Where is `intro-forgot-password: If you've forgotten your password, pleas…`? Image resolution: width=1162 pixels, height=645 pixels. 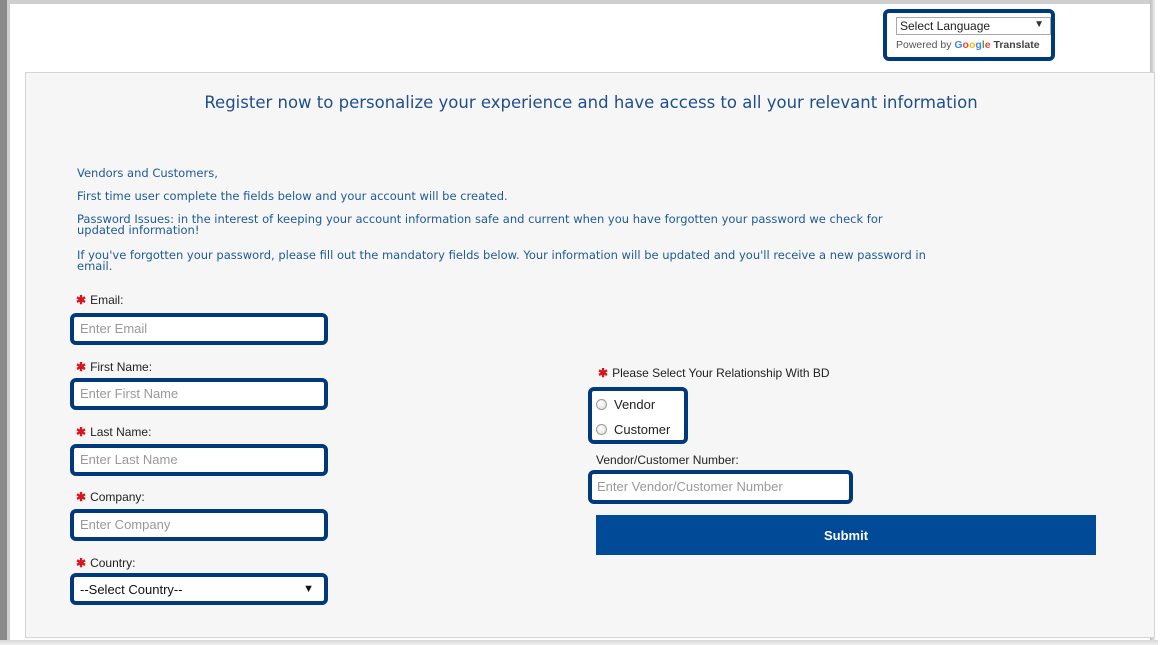 intro-forgot-password: If you've forgotten your password, pleas… is located at coordinates (501, 260).